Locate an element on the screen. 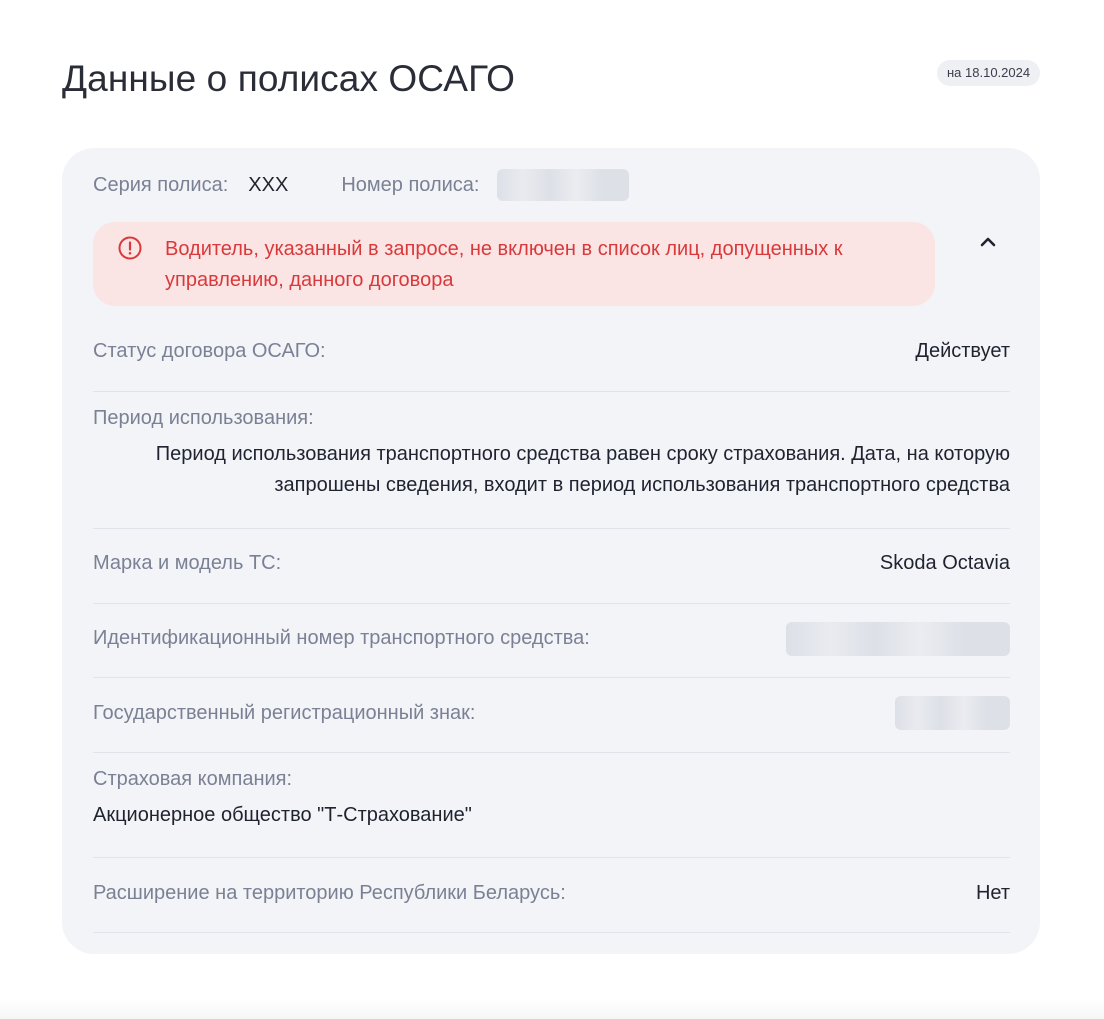 This screenshot has height=1019, width=1104. policy-series-label: Серия полиса: is located at coordinates (161, 184).